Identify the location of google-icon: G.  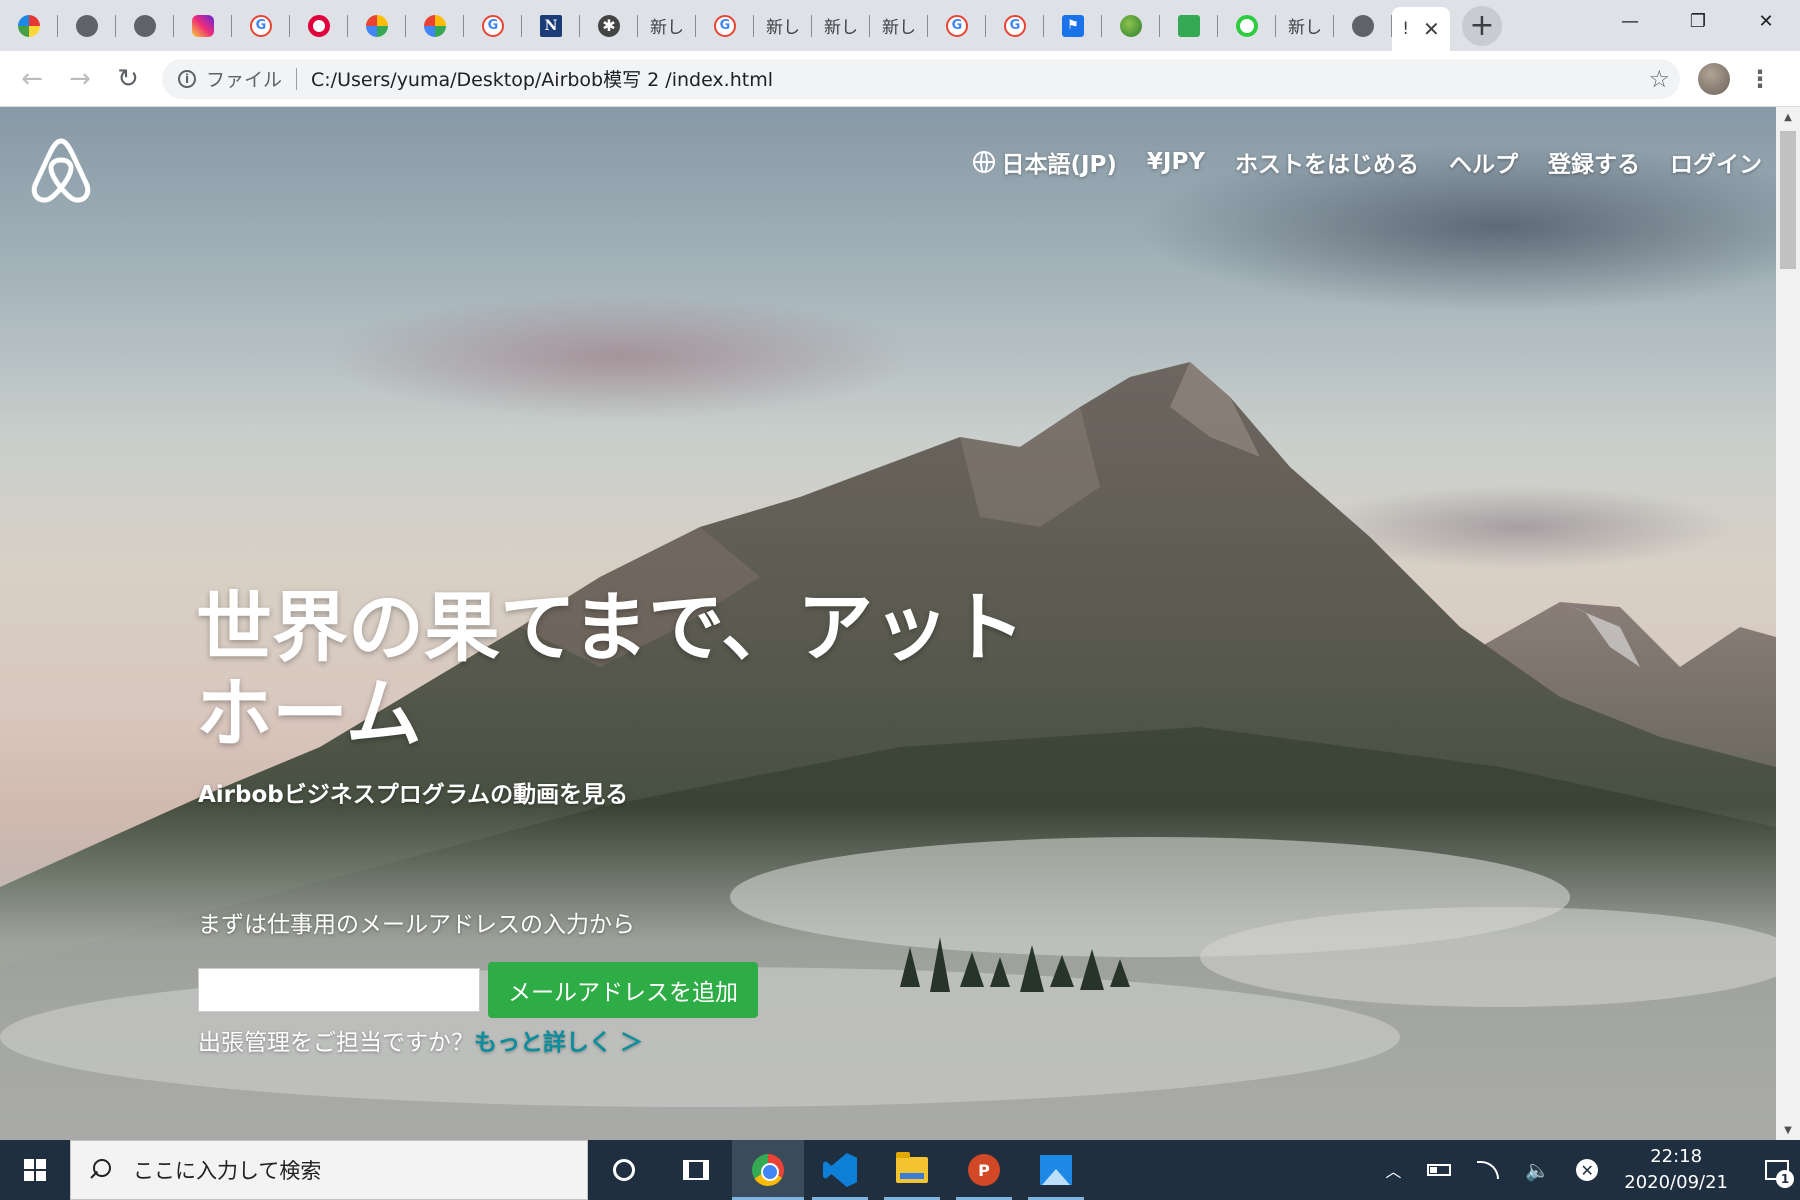
(261, 25).